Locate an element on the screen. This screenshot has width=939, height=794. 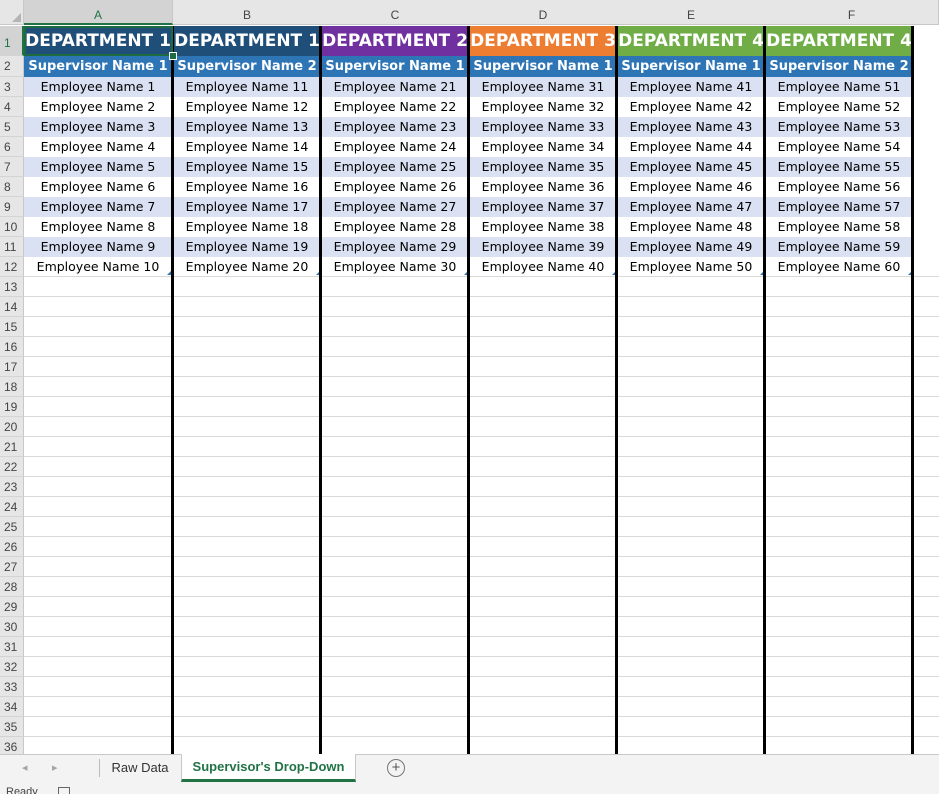
employee-cell: Employee Name 28 is located at coordinates (395, 227).